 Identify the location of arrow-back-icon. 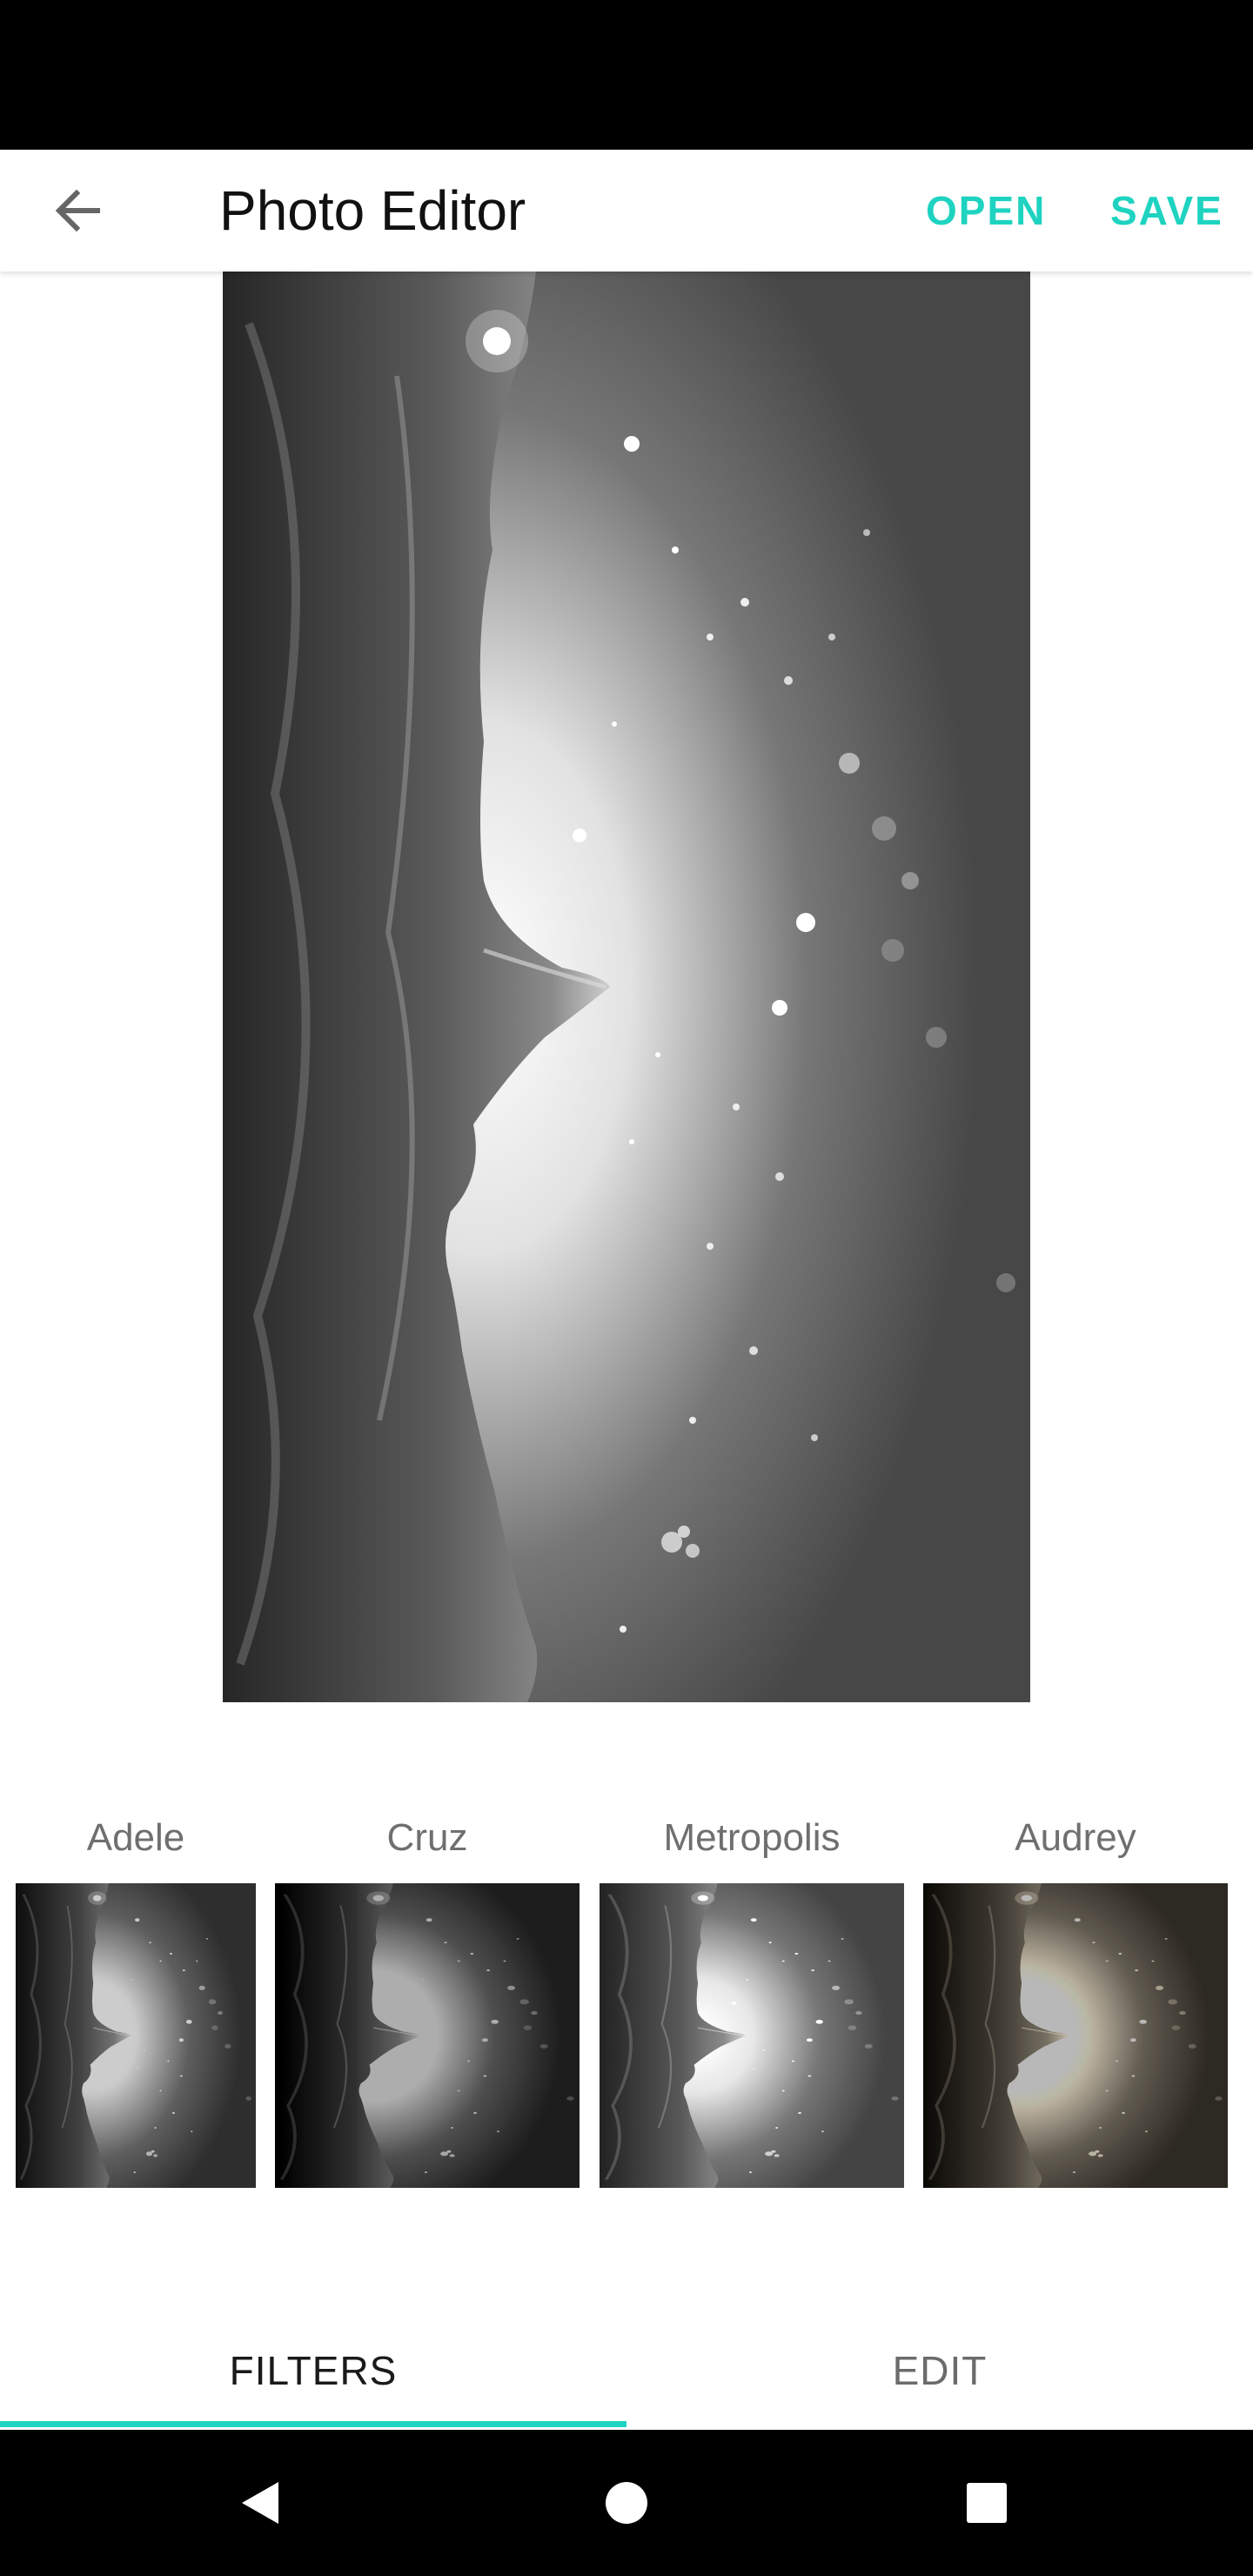
(77, 210).